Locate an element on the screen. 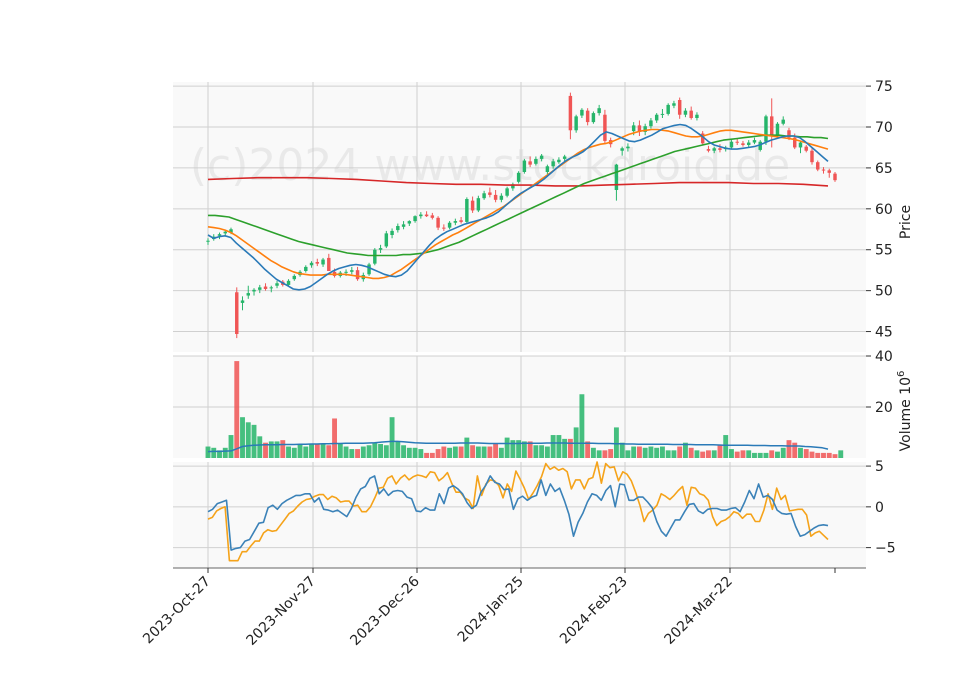  volume-y-tick-label: 20 is located at coordinates (884, 408).